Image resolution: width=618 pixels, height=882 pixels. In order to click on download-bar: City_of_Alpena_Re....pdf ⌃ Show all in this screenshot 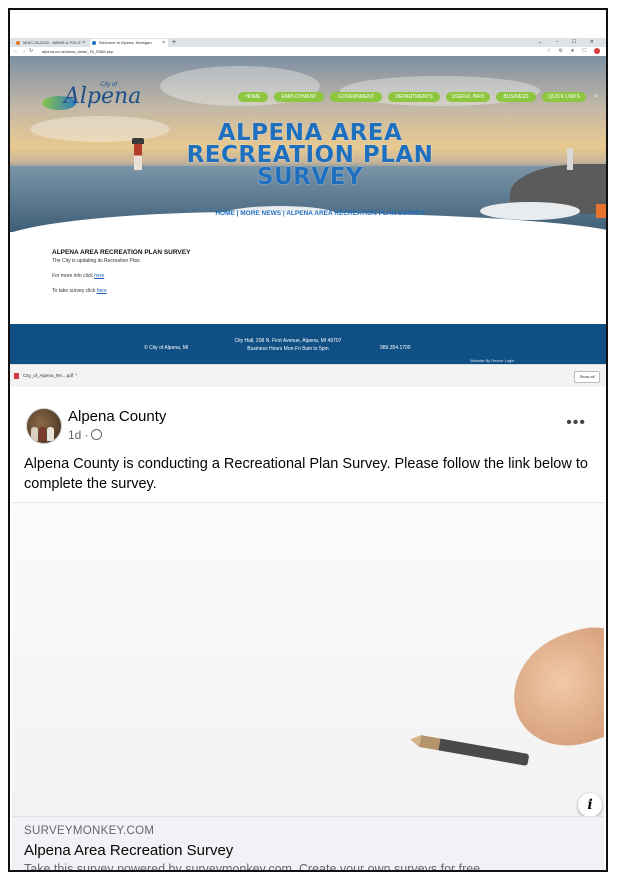, I will do `click(308, 375)`.